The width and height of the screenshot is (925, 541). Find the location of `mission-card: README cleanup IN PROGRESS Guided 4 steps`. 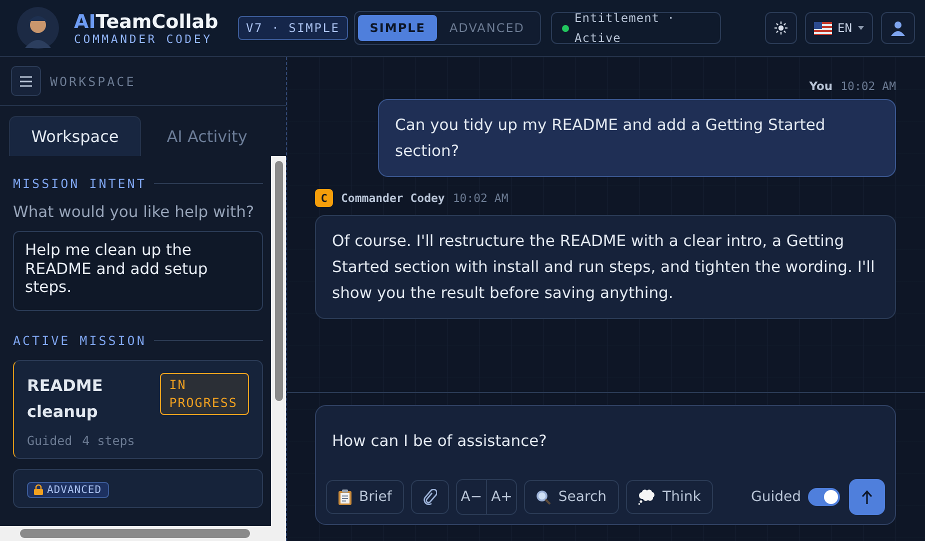

mission-card: README cleanup IN PROGRESS Guided 4 steps is located at coordinates (138, 409).